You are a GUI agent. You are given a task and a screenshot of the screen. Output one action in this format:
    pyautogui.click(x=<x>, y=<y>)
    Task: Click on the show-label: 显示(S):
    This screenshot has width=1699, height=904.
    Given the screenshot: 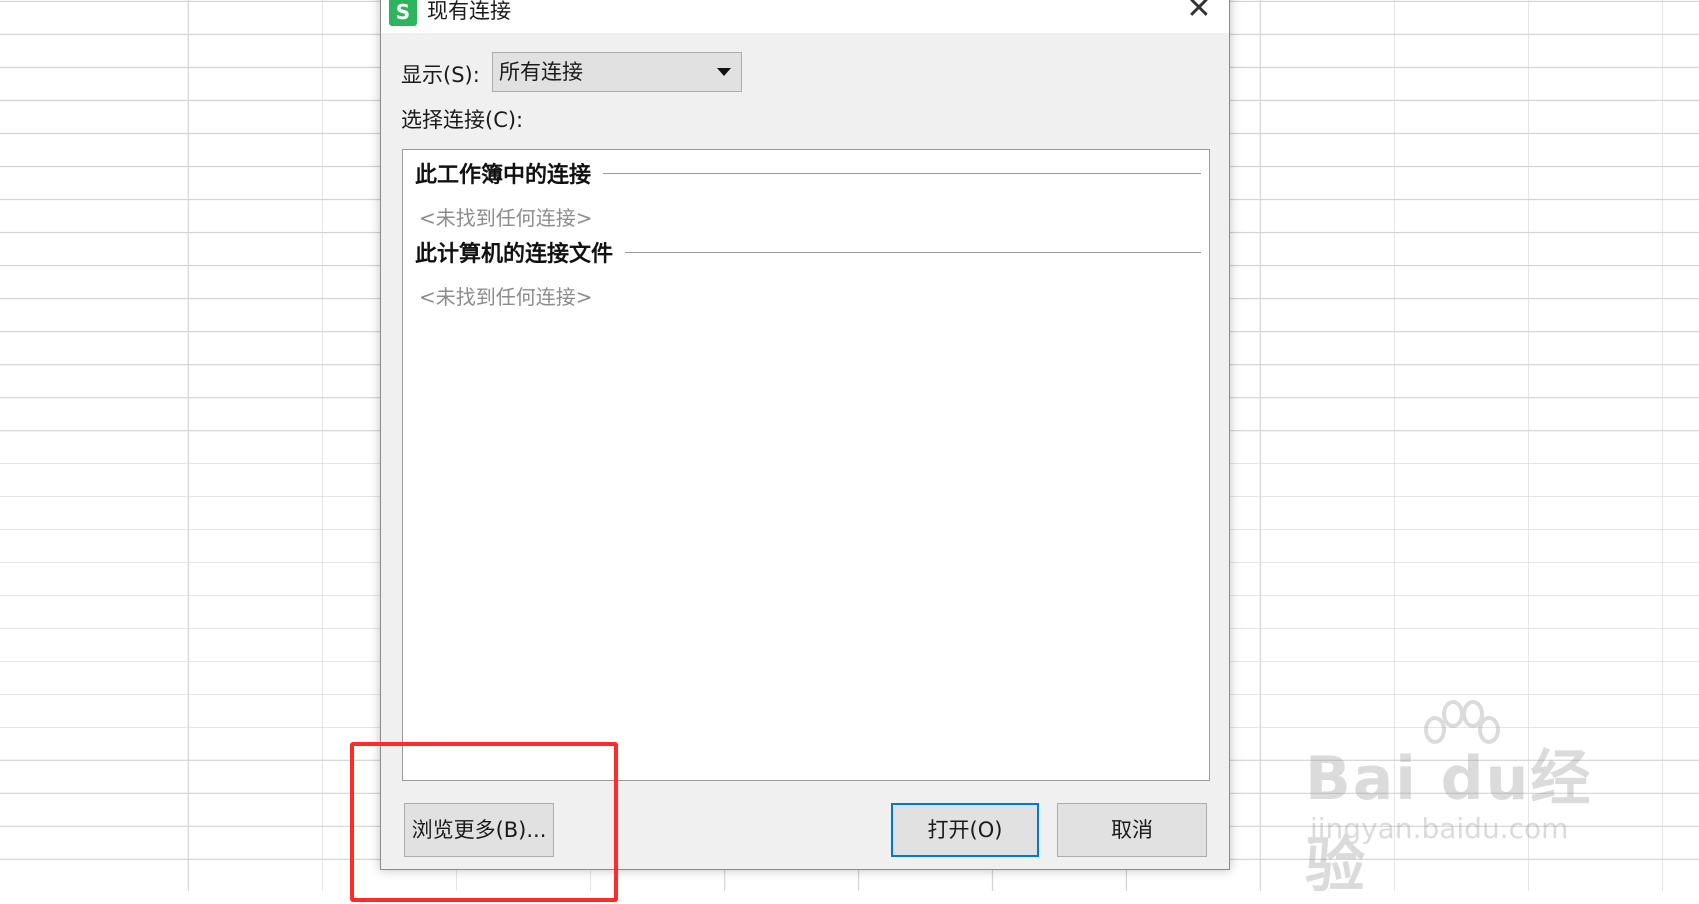 What is the action you would take?
    pyautogui.click(x=440, y=75)
    